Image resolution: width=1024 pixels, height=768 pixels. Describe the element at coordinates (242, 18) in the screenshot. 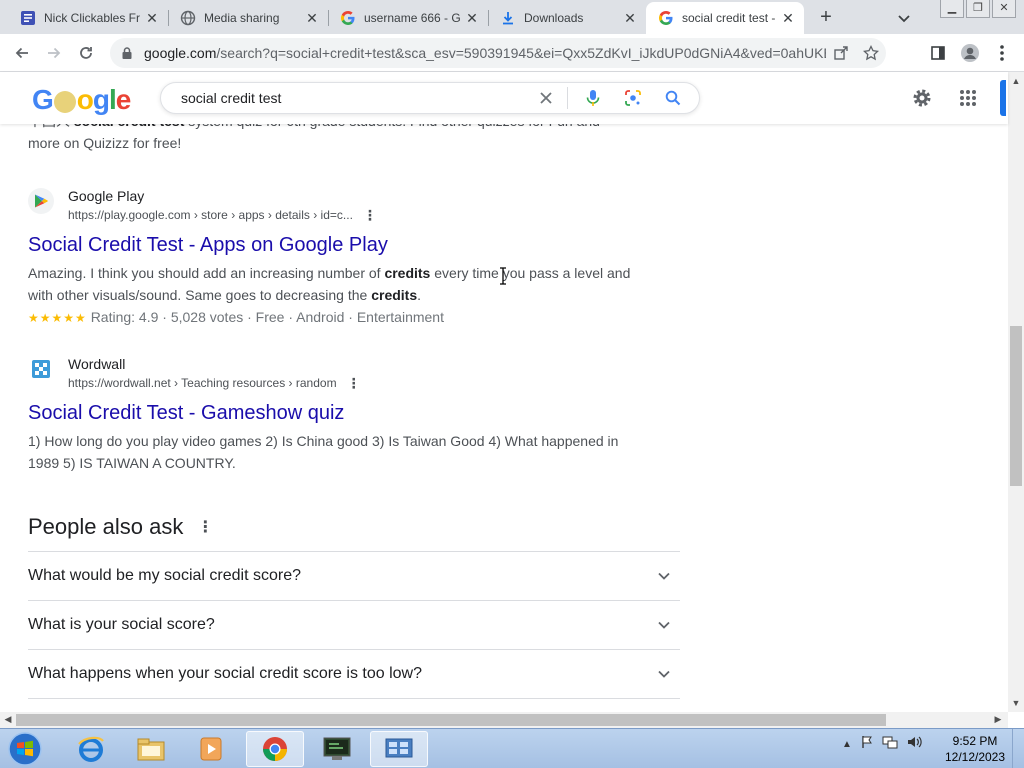

I see `tab-title: Media sharing` at that location.